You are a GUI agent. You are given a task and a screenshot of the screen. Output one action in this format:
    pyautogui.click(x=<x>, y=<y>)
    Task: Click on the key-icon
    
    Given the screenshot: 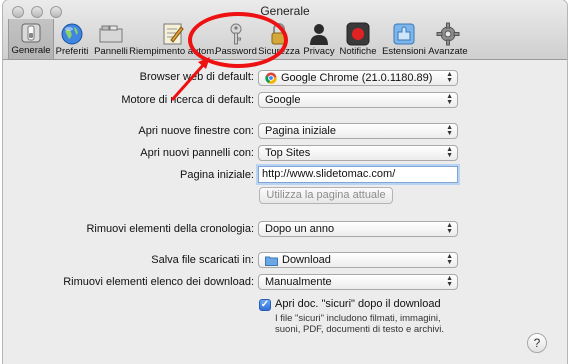 What is the action you would take?
    pyautogui.click(x=236, y=34)
    